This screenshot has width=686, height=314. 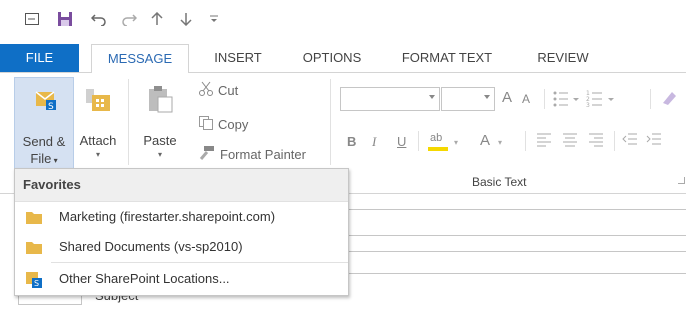 What do you see at coordinates (567, 99) in the screenshot?
I see `bullets-button` at bounding box center [567, 99].